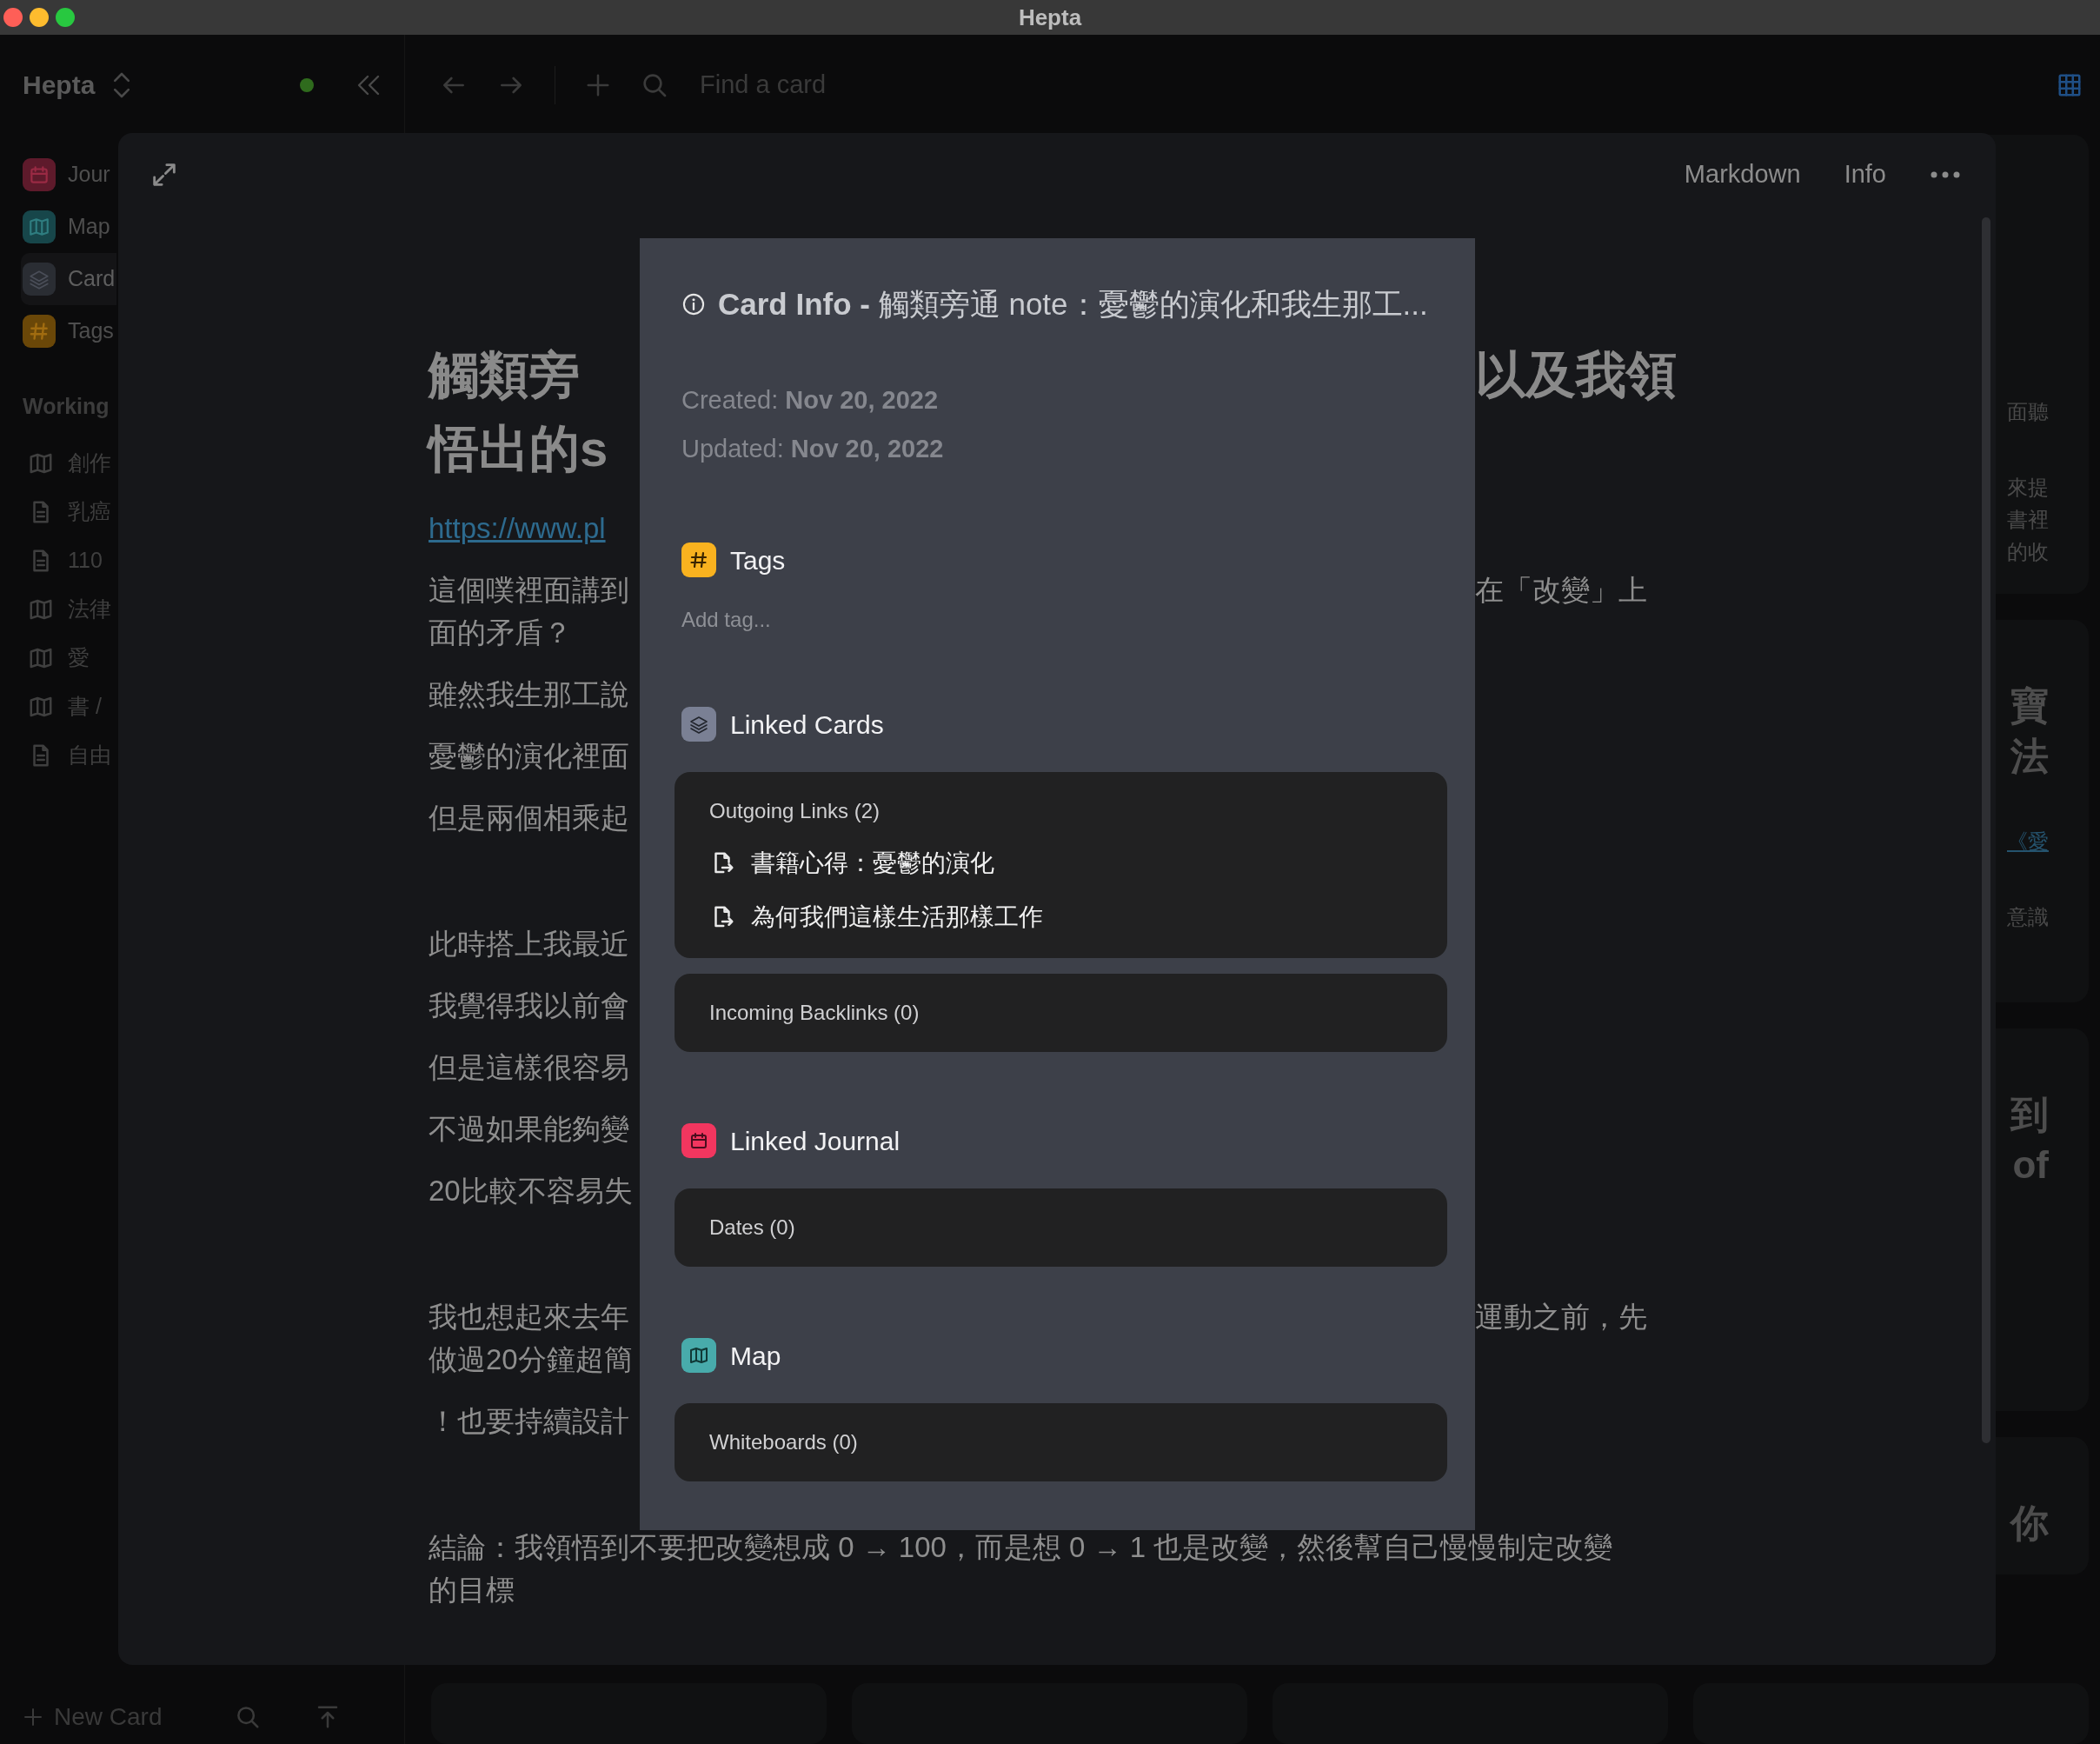 The width and height of the screenshot is (2100, 1744). Describe the element at coordinates (758, 560) in the screenshot. I see `section-heading: Tags` at that location.